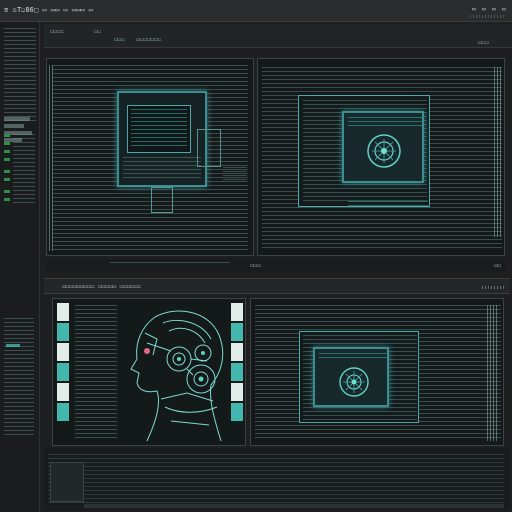 The height and width of the screenshot is (512, 512). Describe the element at coordinates (504, 9) in the screenshot. I see `close-icon: ▭` at that location.